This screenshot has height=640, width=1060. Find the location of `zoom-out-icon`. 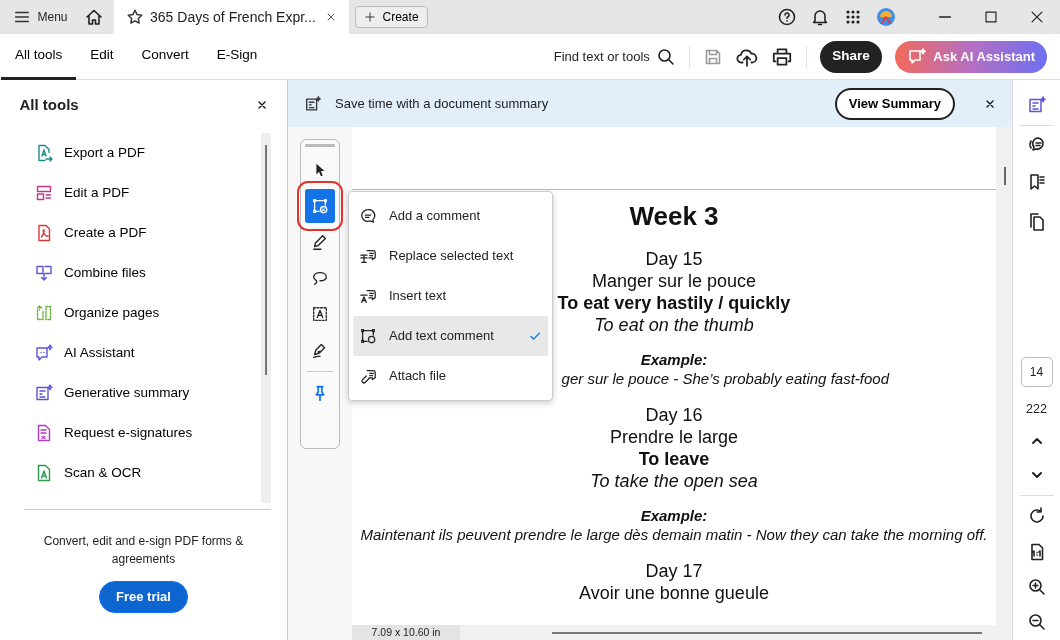

zoom-out-icon is located at coordinates (1036, 621).